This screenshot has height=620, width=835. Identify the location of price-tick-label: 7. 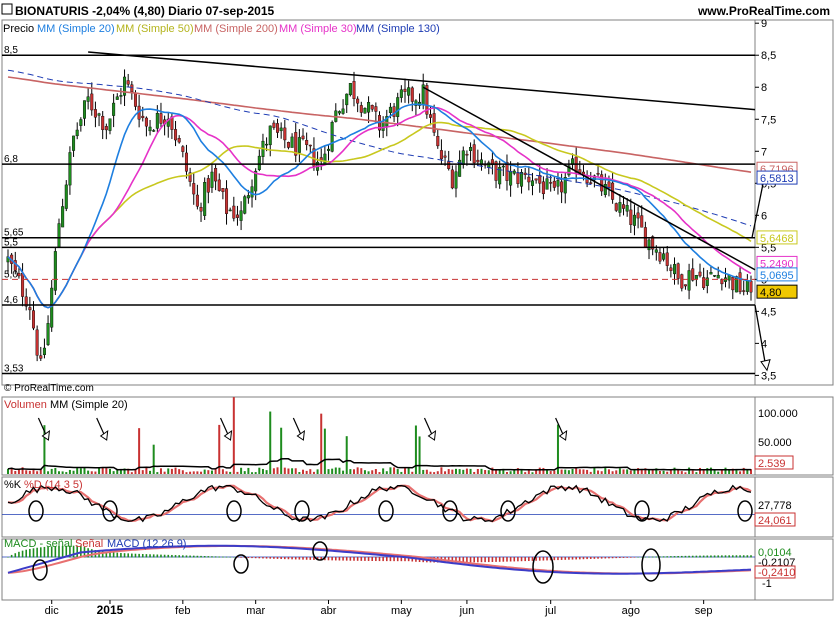
(764, 152).